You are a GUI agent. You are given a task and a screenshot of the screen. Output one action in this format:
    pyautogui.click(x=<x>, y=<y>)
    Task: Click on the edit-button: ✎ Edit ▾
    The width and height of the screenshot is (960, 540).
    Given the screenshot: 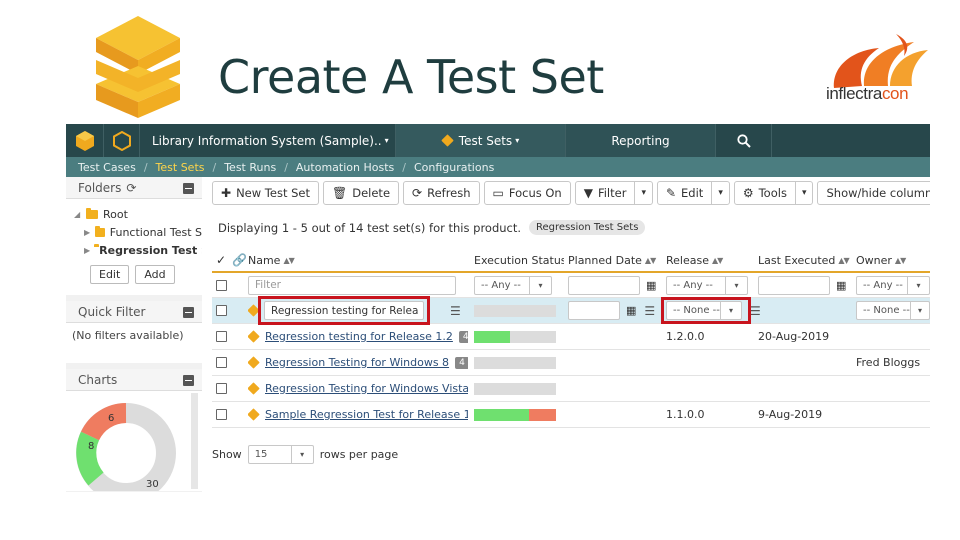 What is the action you would take?
    pyautogui.click(x=693, y=193)
    